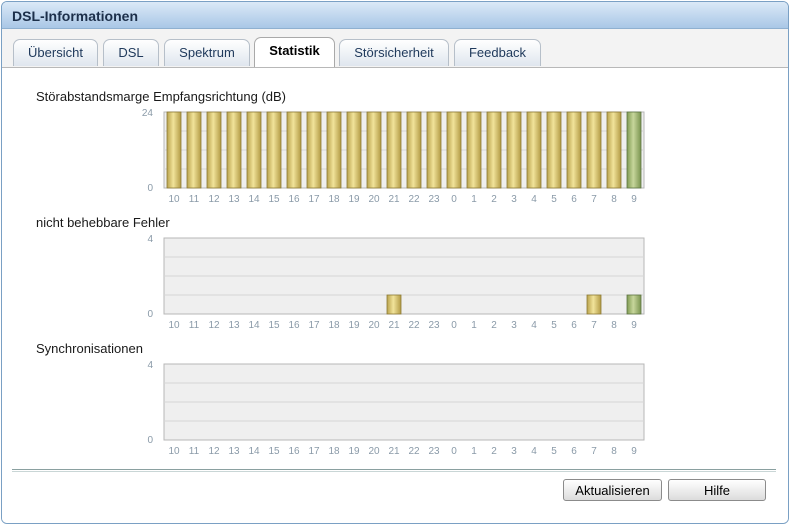 This screenshot has width=792, height=527. I want to click on window-title: DSL-Informationen, so click(75, 16).